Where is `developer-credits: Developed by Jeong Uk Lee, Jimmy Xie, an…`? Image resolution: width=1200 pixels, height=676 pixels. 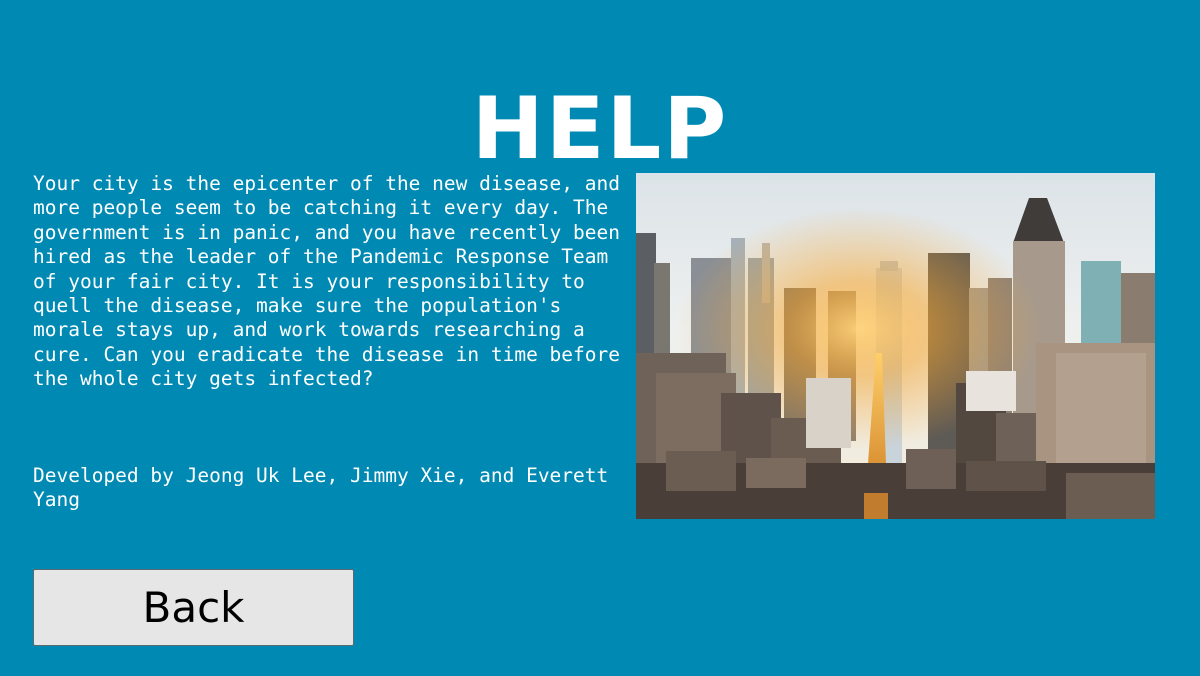 developer-credits: Developed by Jeong Uk Lee, Jimmy Xie, an… is located at coordinates (321, 488).